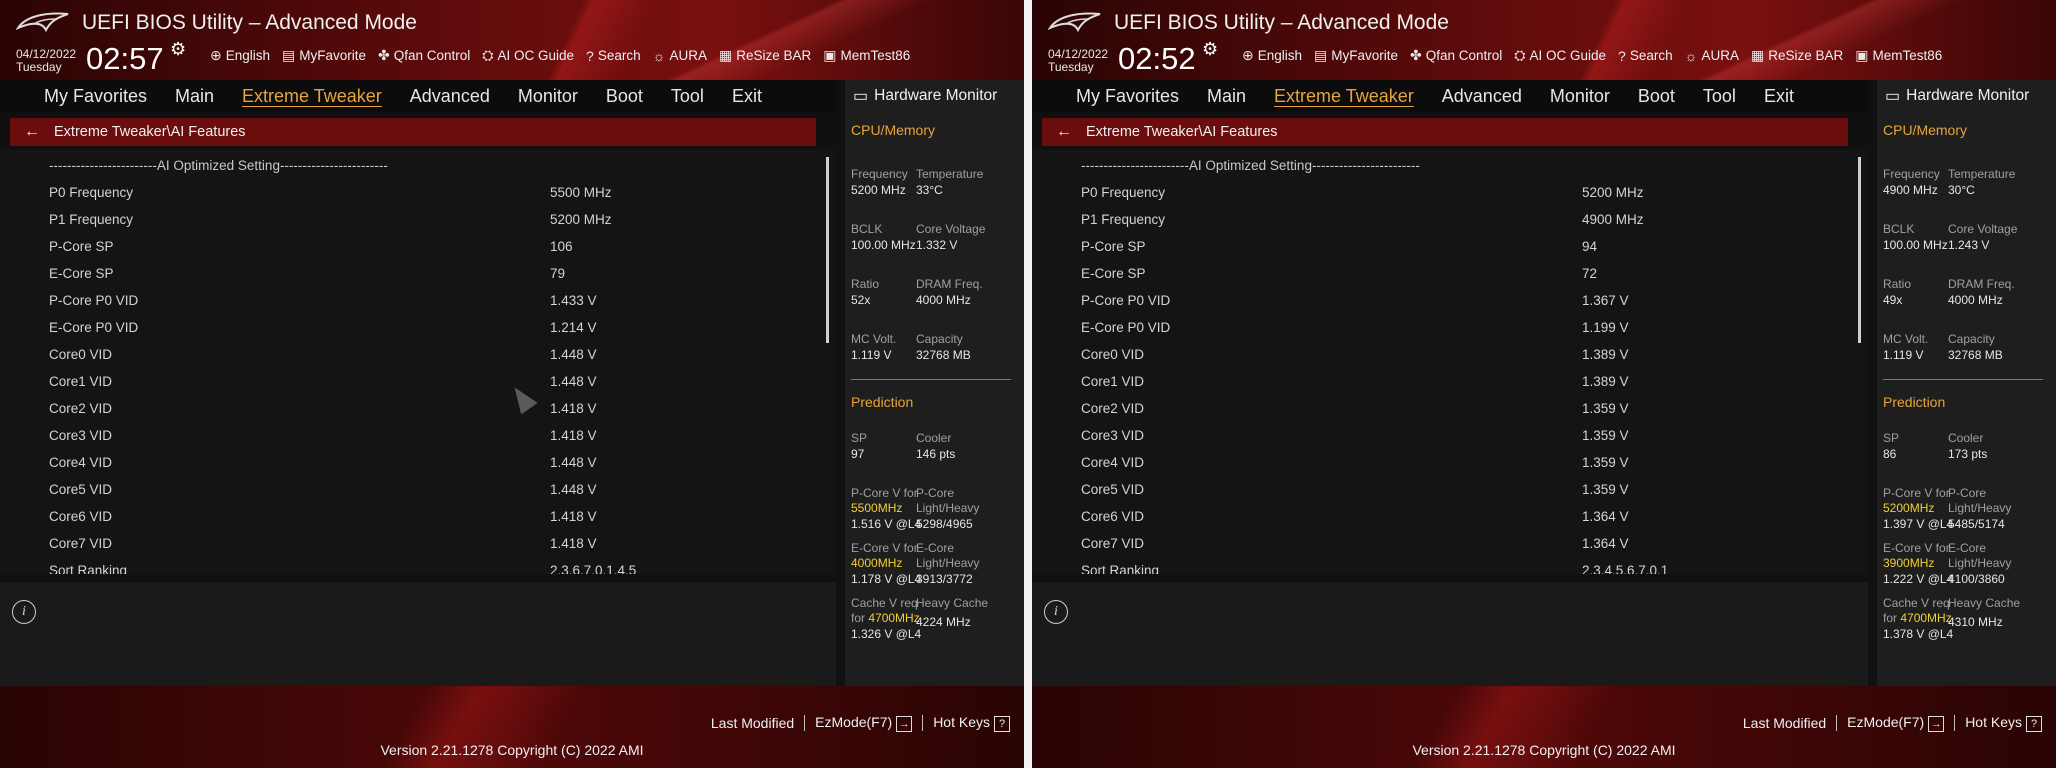 Image resolution: width=2056 pixels, height=768 pixels. I want to click on setting-label: Core5 VID, so click(81, 489).